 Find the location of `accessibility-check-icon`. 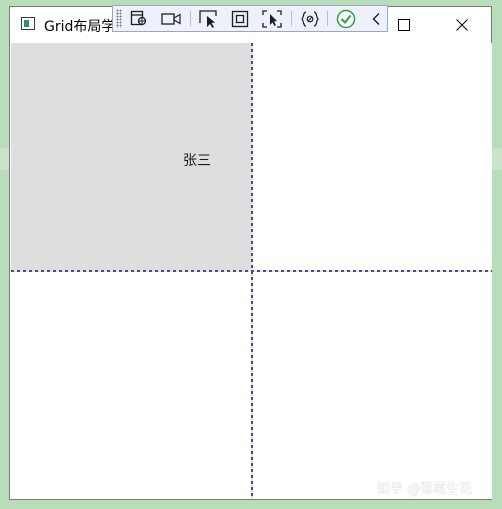

accessibility-check-icon is located at coordinates (346, 18).